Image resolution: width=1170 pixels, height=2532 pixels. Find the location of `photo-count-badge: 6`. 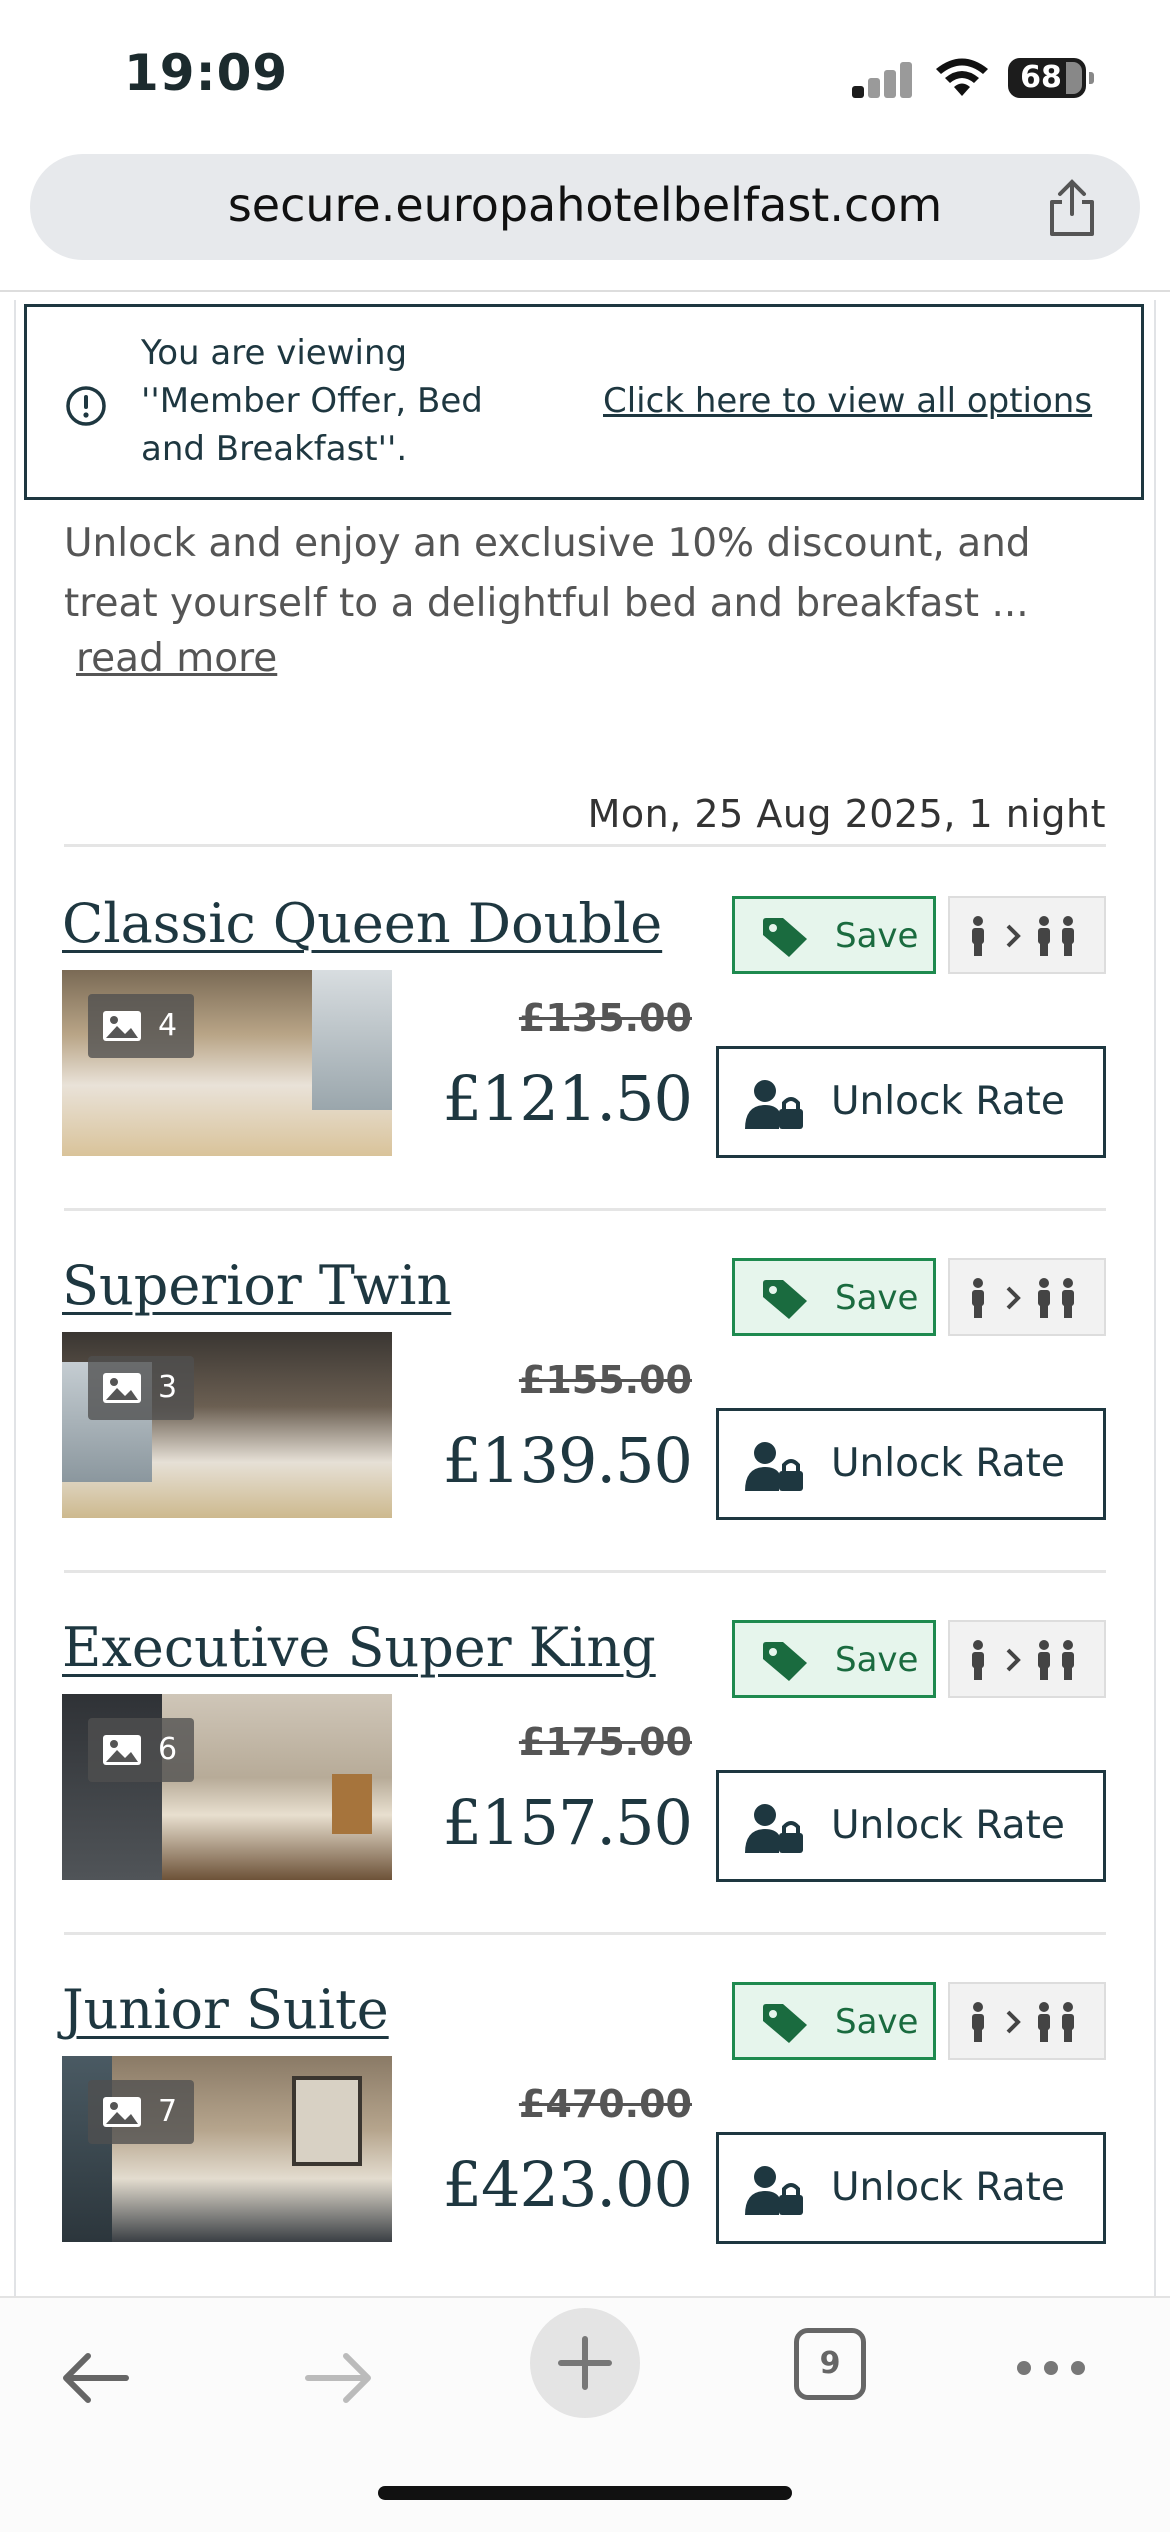

photo-count-badge: 6 is located at coordinates (141, 1750).